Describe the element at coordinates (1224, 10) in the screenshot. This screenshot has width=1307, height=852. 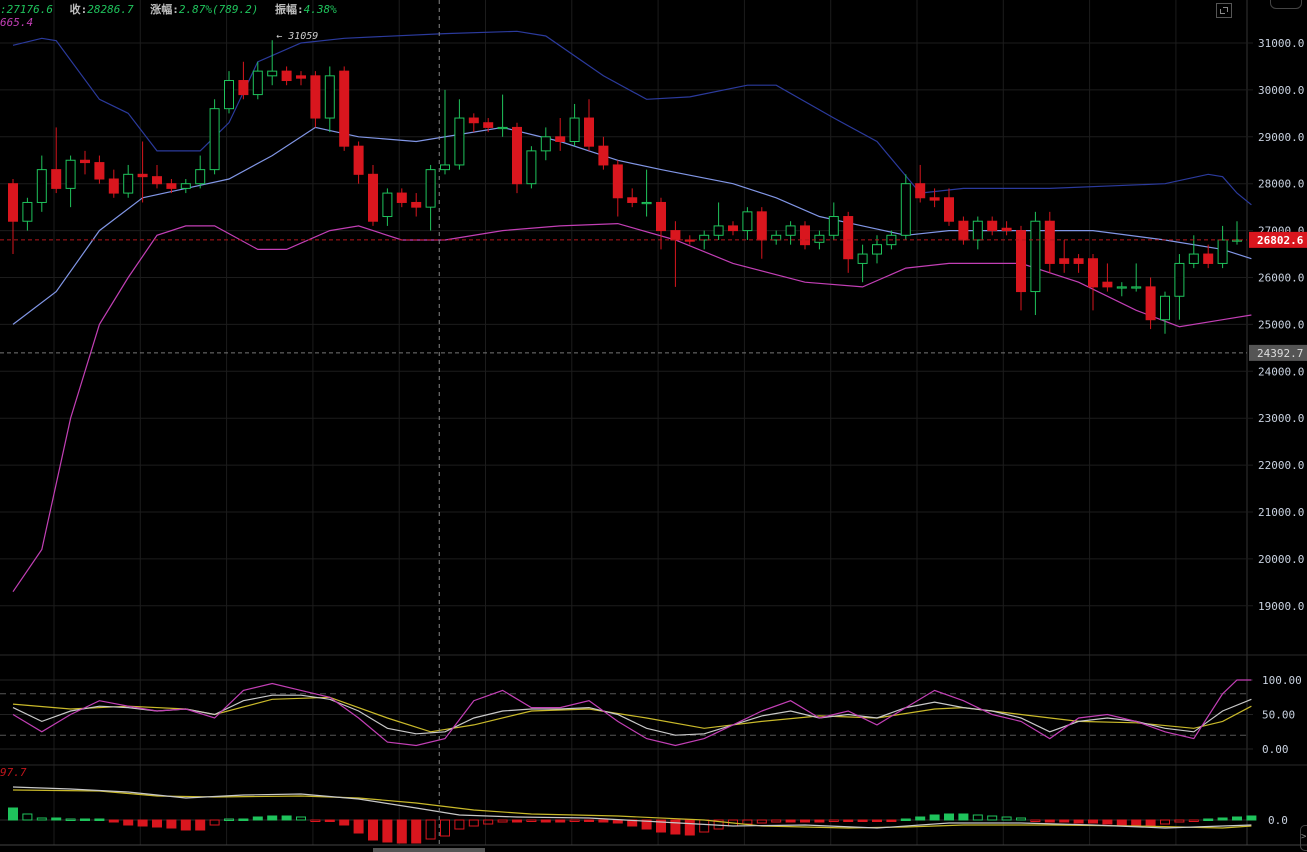
I see `expand-icon` at that location.